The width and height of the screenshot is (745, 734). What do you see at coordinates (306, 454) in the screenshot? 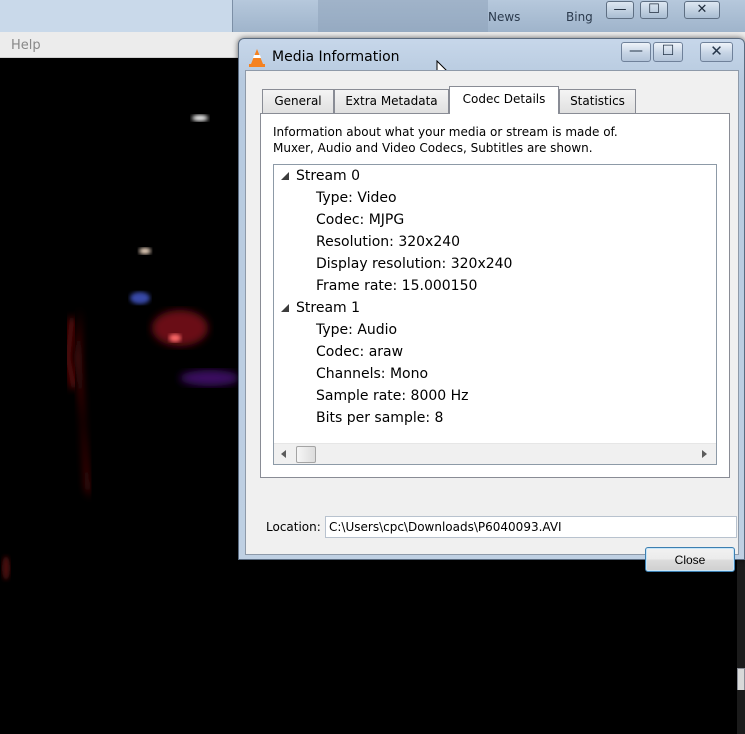
I see `scrollbar-thumb` at bounding box center [306, 454].